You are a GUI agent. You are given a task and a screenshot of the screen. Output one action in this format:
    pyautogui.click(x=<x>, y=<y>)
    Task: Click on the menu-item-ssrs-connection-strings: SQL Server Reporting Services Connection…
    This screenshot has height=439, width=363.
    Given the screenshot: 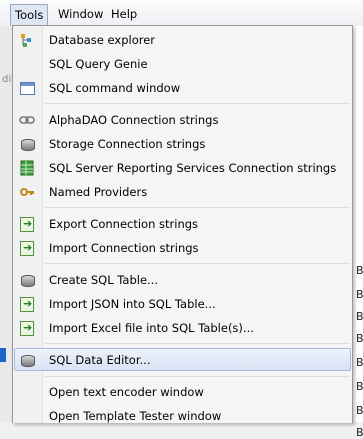 What is the action you would take?
    pyautogui.click(x=182, y=168)
    